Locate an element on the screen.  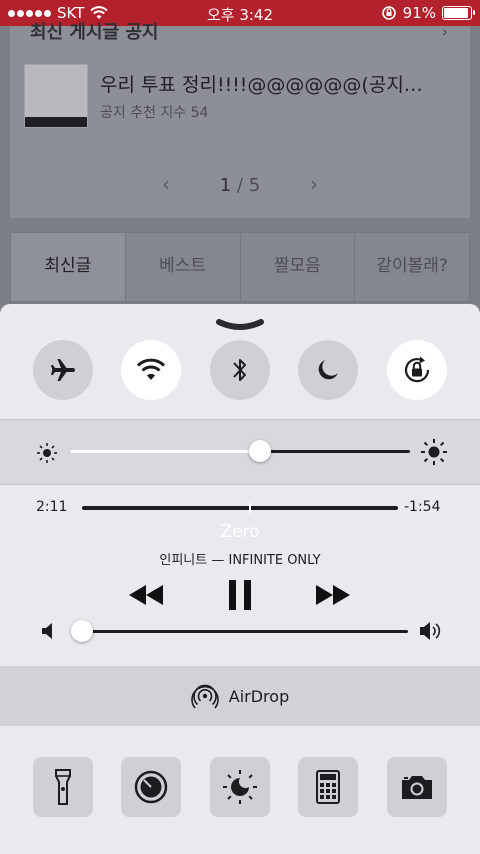
volume-slider-thumb is located at coordinates (82, 631).